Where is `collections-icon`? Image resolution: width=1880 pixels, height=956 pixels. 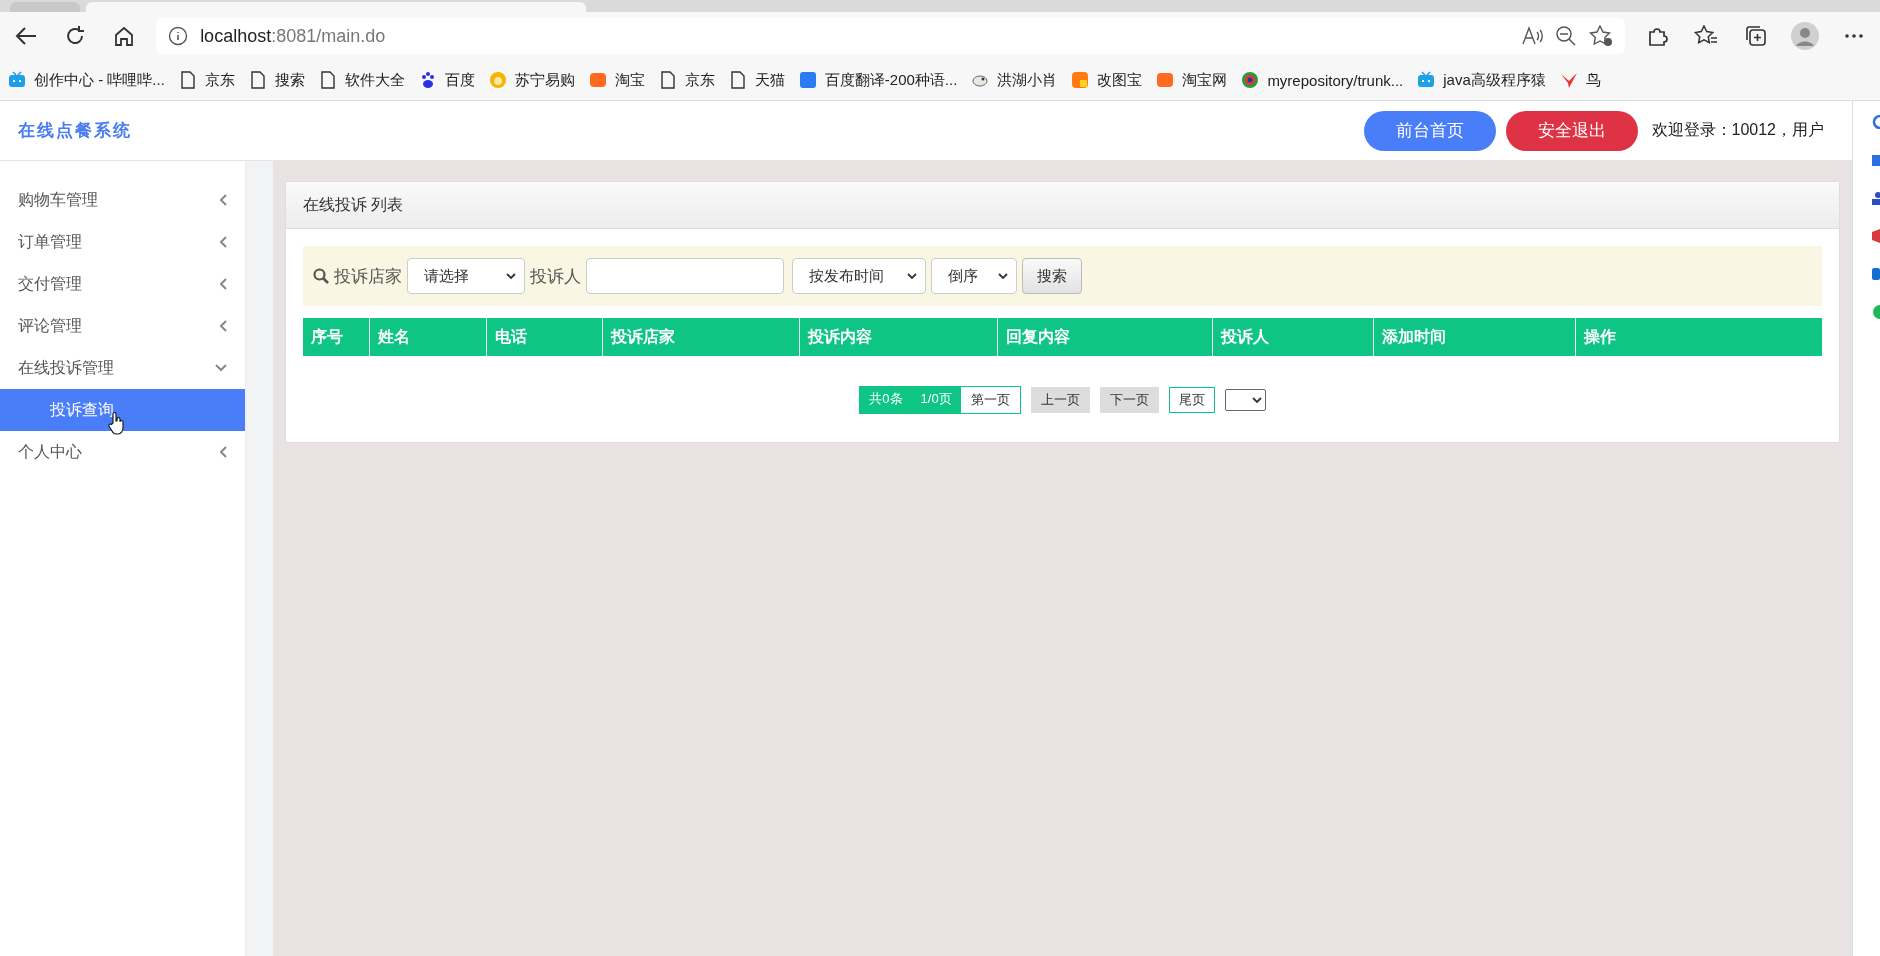 collections-icon is located at coordinates (1755, 36).